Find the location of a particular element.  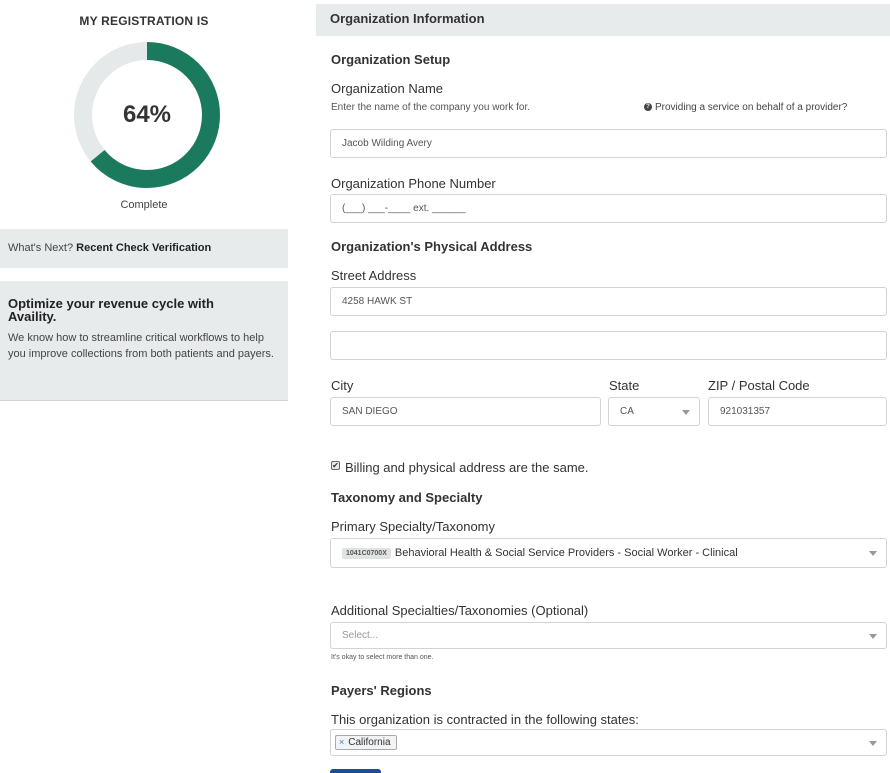

org-phone-input: (___) ___-____ ext. ______ is located at coordinates (608, 208).